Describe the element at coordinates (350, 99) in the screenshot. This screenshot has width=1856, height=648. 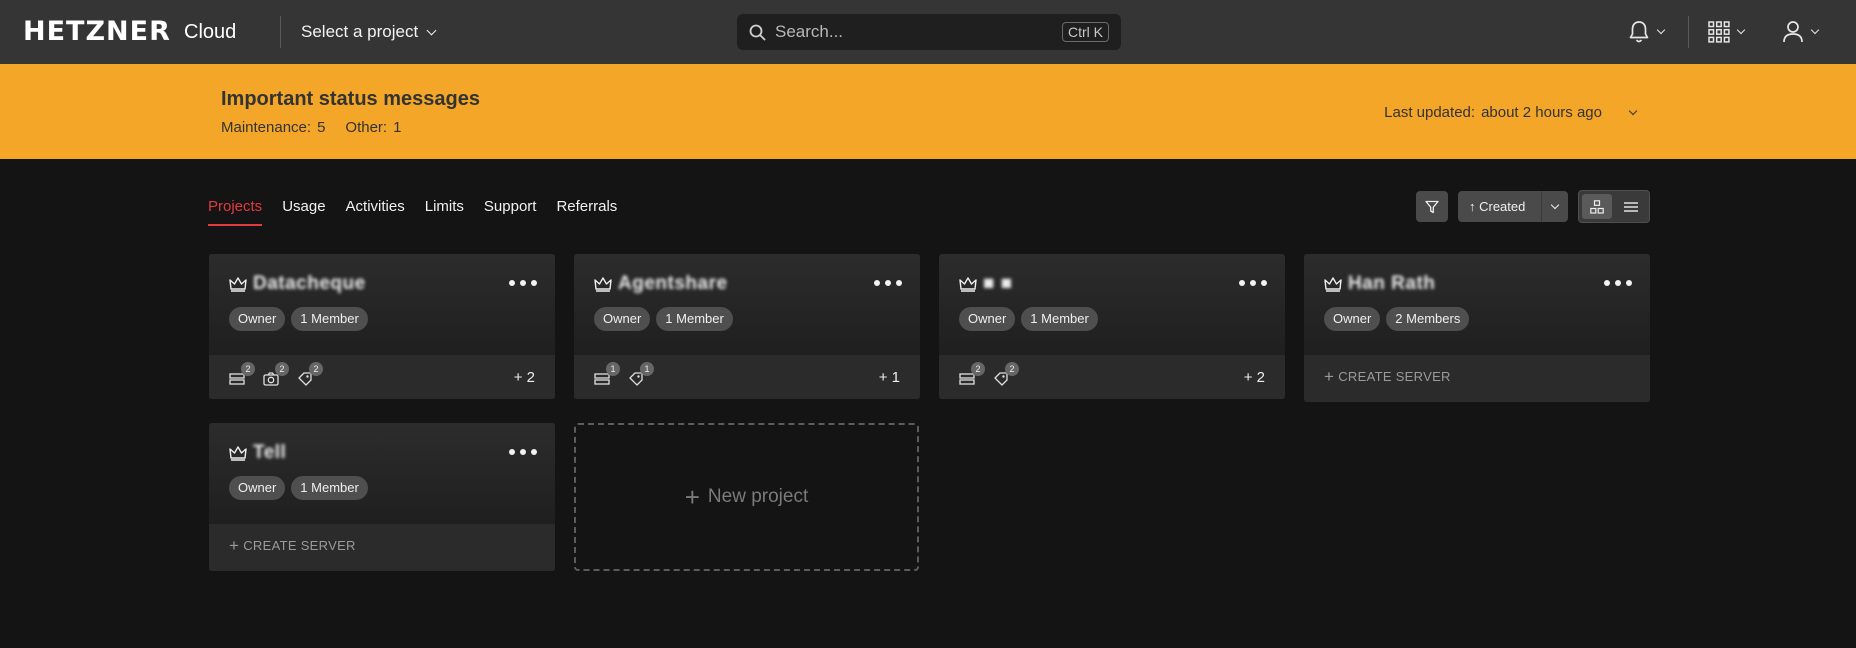
I see `banner-title: Important status messages` at that location.